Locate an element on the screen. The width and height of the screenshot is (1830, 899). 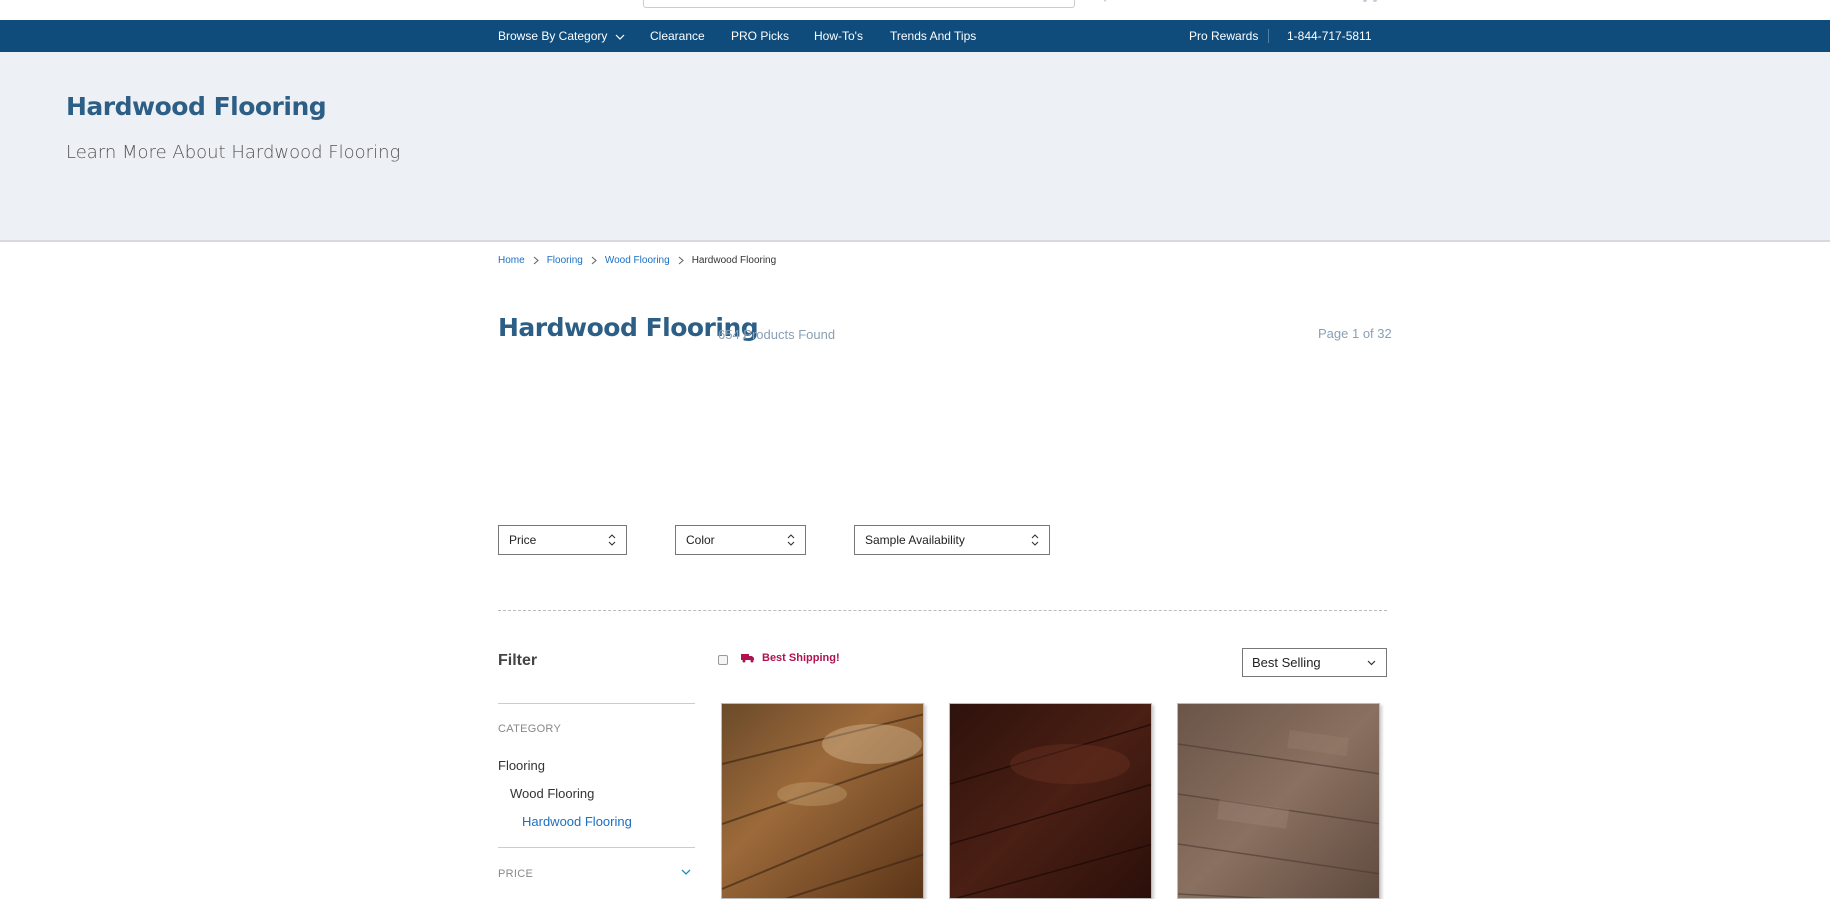
breadcrumb-current: Hardwood Flooring is located at coordinates (734, 260).